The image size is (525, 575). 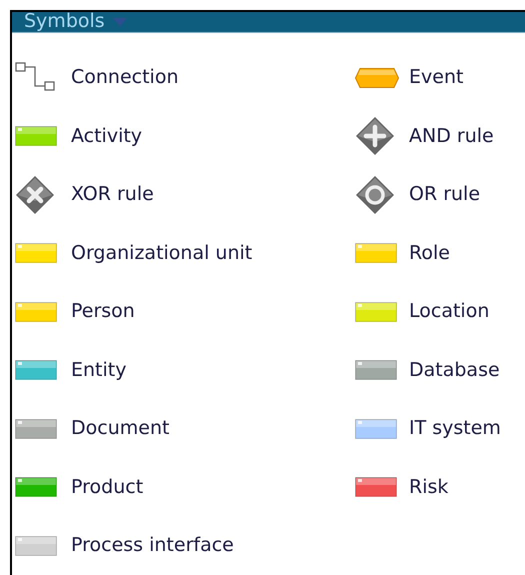 I want to click on diamond-x-icon, so click(x=35, y=194).